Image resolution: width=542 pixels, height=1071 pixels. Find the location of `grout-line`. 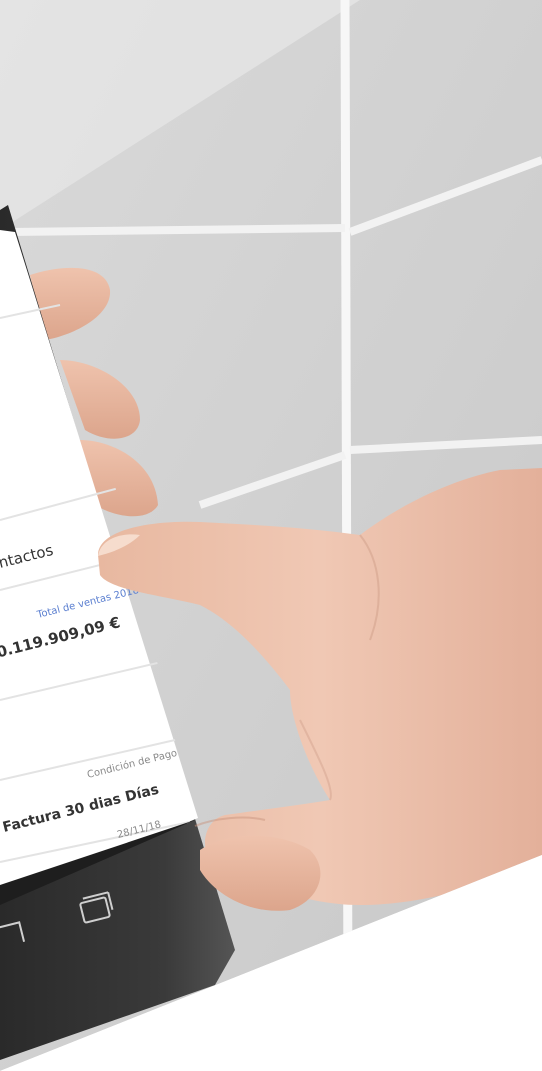

grout-line is located at coordinates (177, 230).